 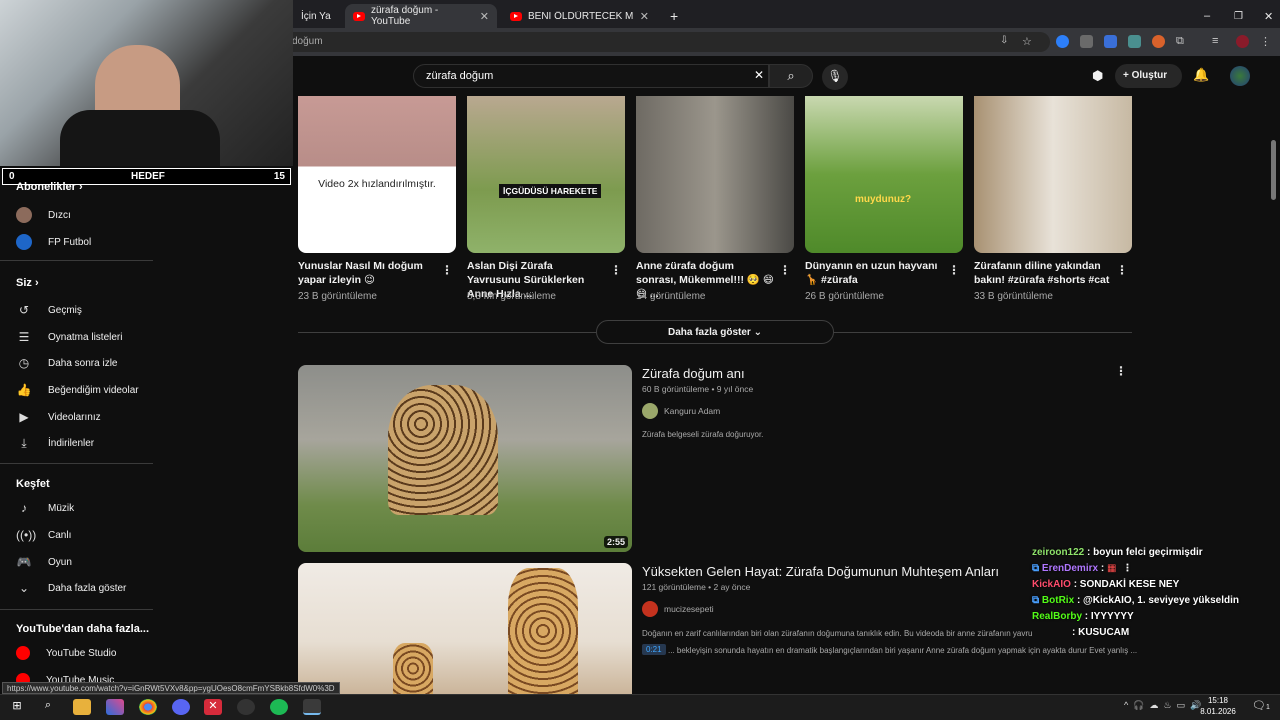 What do you see at coordinates (17, 707) in the screenshot?
I see `windows-start-icon: ⊞` at bounding box center [17, 707].